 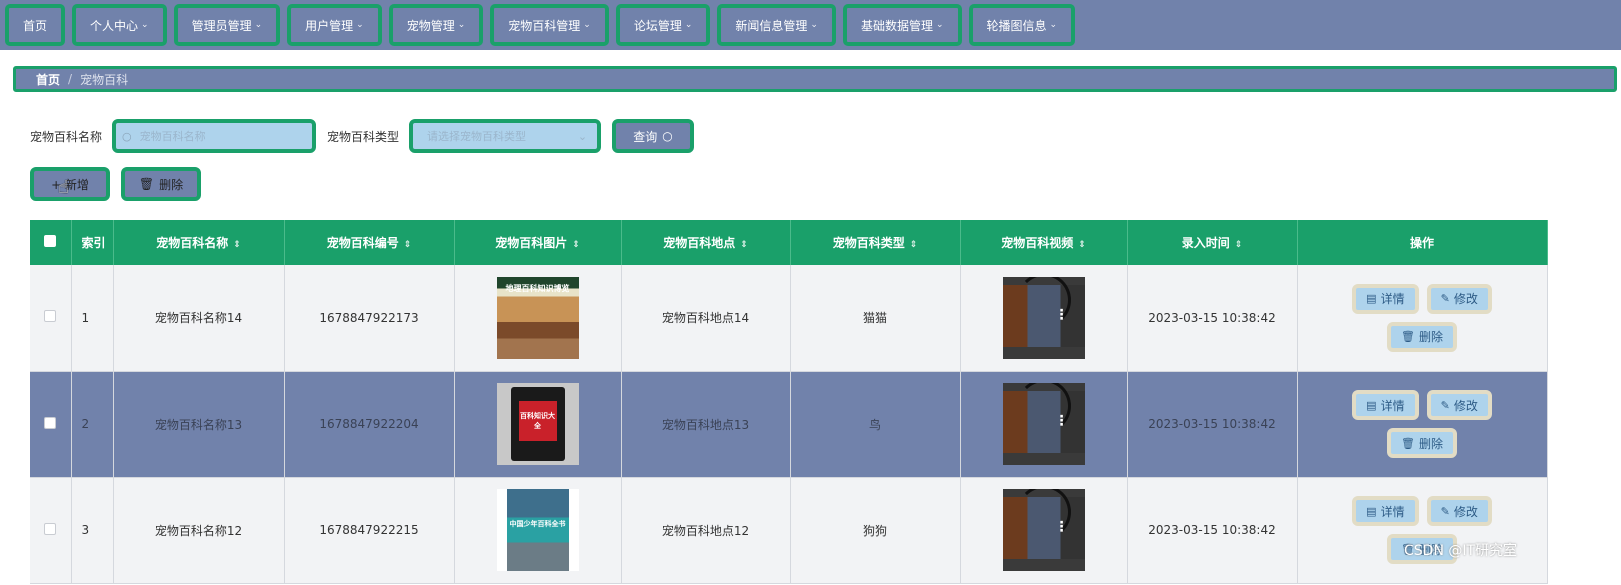 What do you see at coordinates (1205, 243) in the screenshot?
I see `column-header-label: 录入时间` at bounding box center [1205, 243].